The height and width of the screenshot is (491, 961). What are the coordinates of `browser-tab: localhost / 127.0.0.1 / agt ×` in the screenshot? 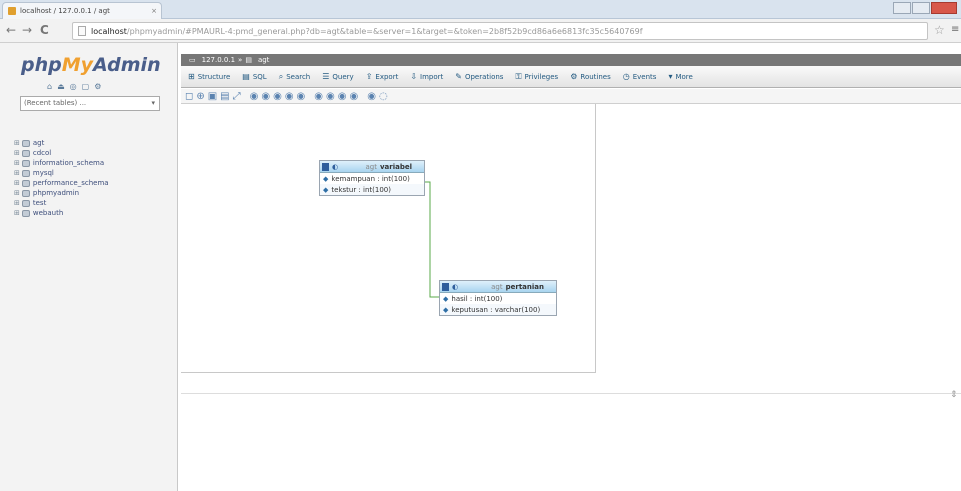 It's located at (82, 10).